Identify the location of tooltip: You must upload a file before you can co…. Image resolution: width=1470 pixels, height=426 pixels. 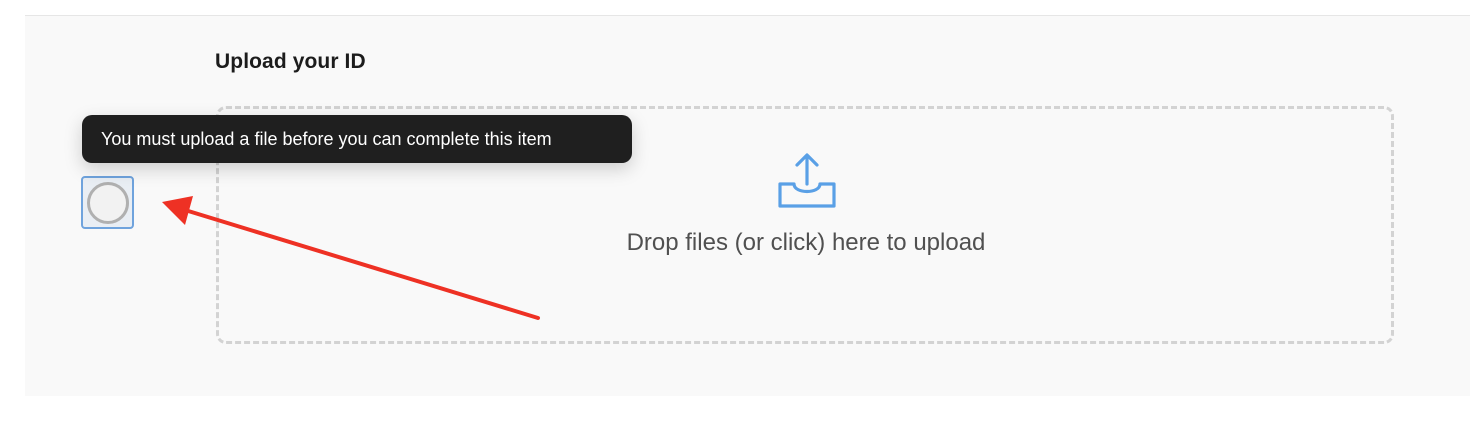
(357, 139).